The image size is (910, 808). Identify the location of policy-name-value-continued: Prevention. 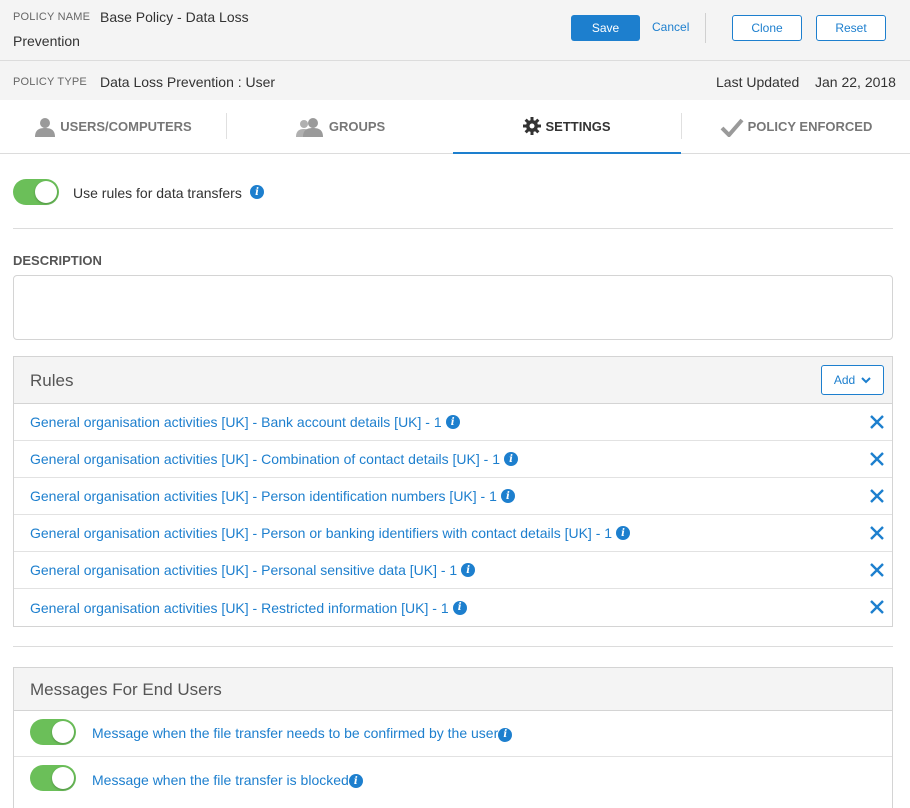
(46, 41).